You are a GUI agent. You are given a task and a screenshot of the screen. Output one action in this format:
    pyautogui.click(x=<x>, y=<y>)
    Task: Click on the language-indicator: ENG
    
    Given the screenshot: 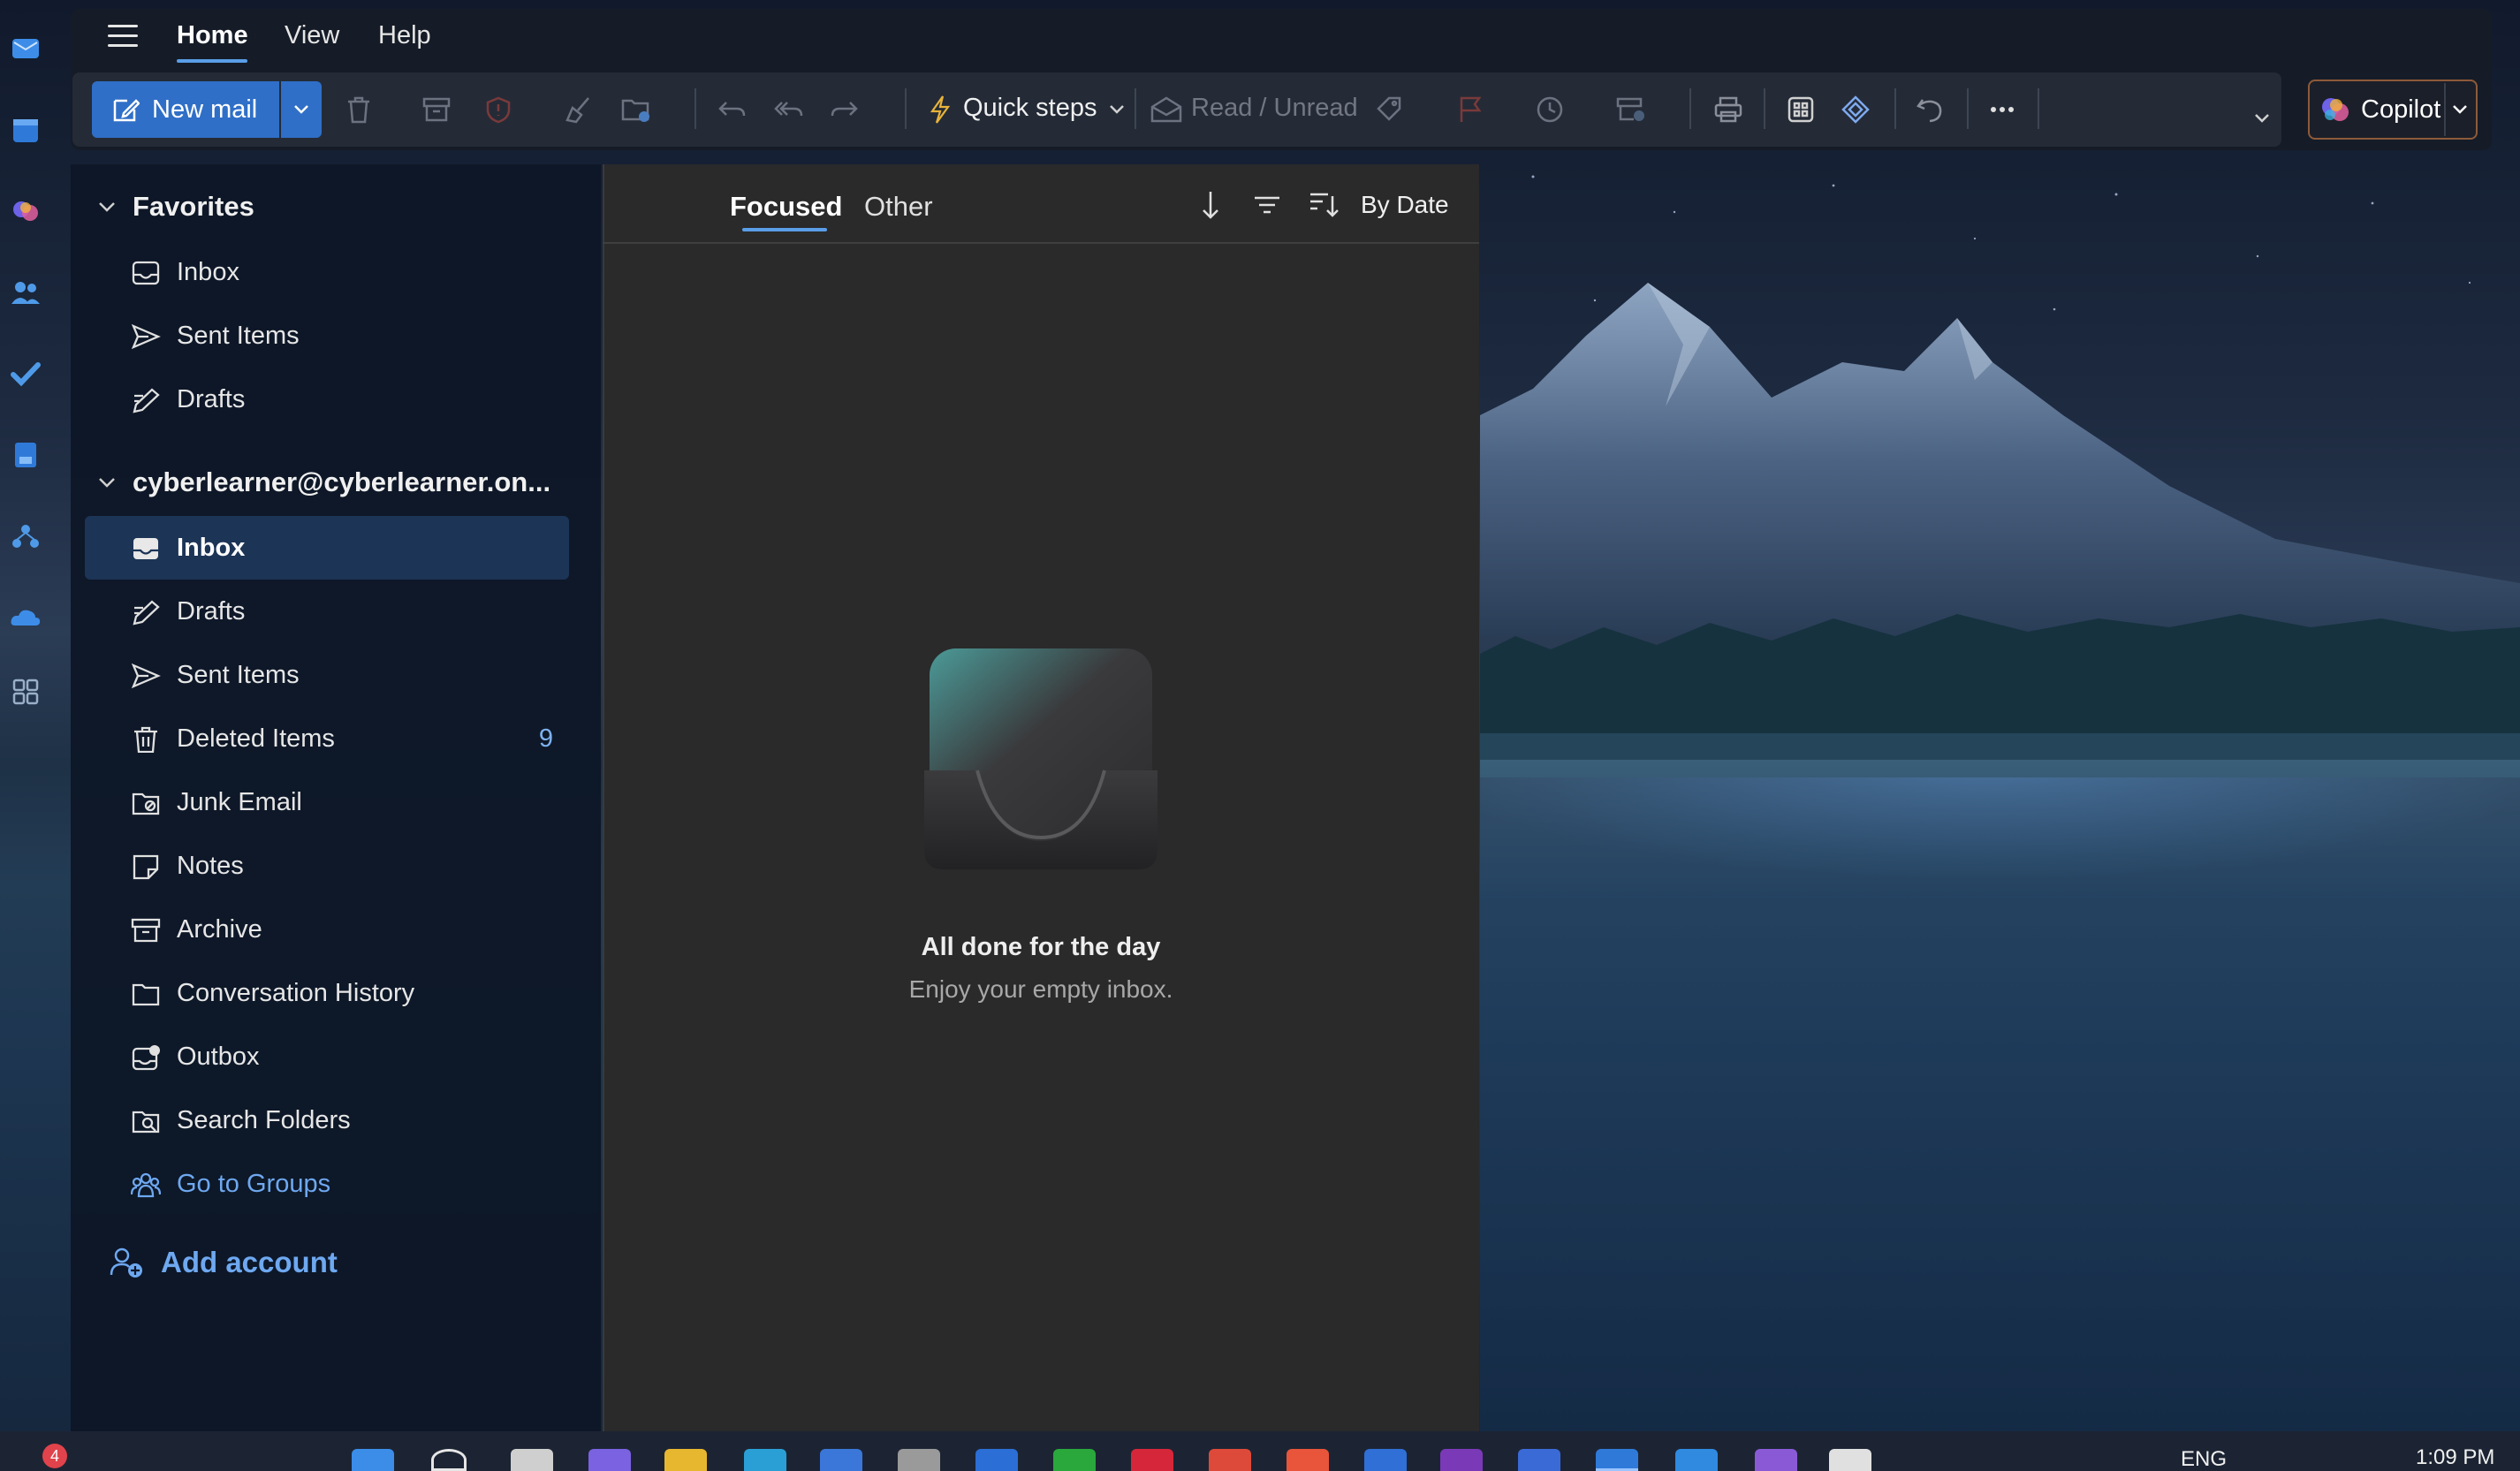 What is the action you would take?
    pyautogui.click(x=2204, y=1459)
    